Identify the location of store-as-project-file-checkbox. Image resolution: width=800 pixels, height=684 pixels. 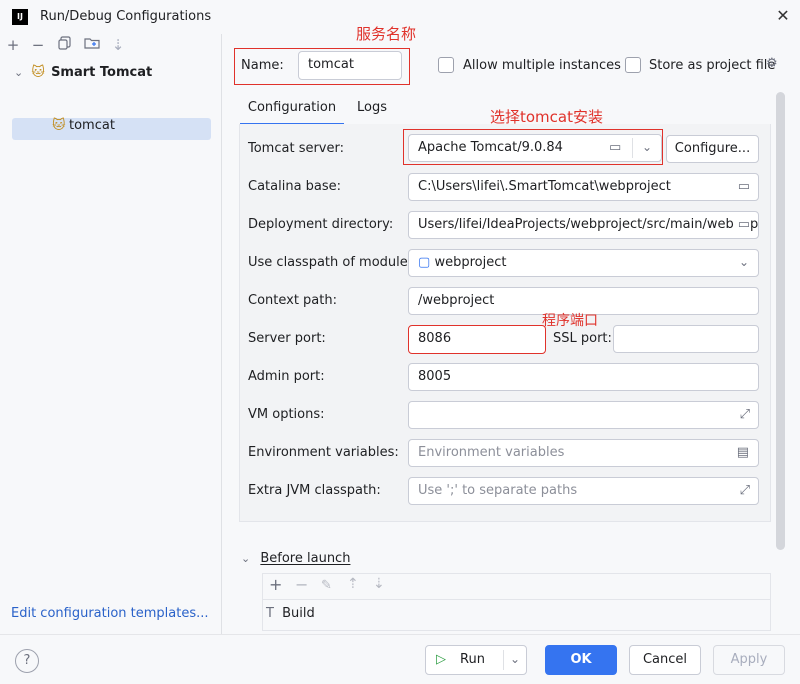
(633, 65).